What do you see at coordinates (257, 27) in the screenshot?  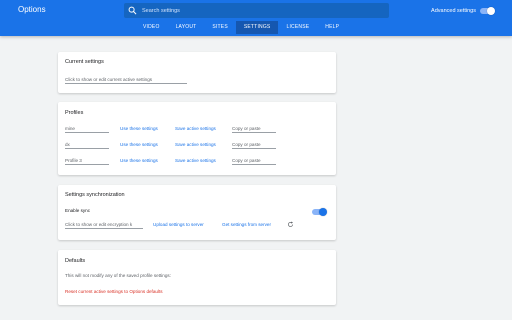 I see `tab-settings: SETTINGS` at bounding box center [257, 27].